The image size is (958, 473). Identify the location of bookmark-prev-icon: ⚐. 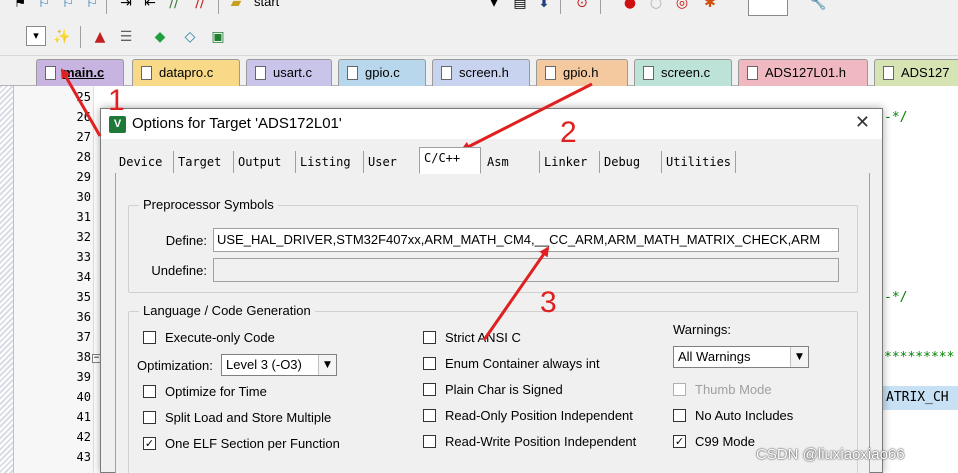
(44, 6).